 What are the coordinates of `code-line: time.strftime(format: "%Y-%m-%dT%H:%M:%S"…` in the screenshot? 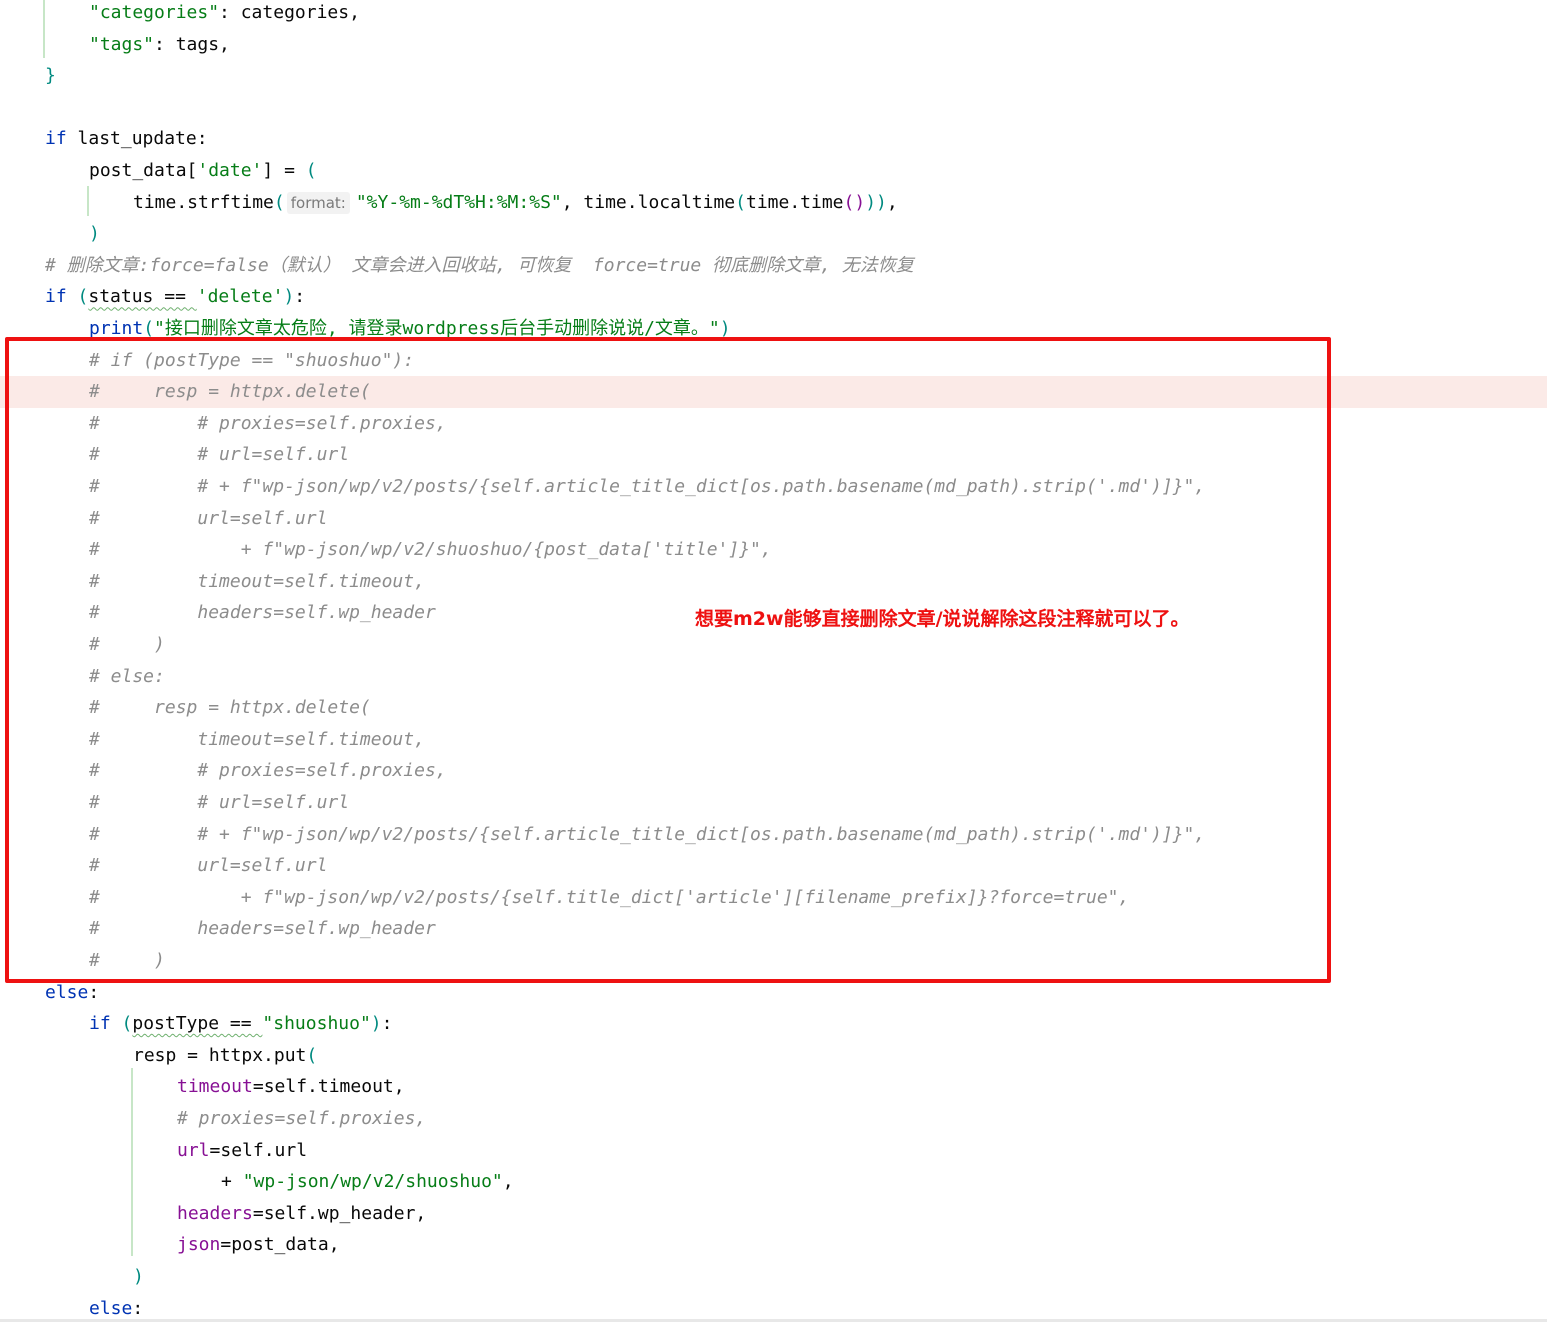 It's located at (773, 203).